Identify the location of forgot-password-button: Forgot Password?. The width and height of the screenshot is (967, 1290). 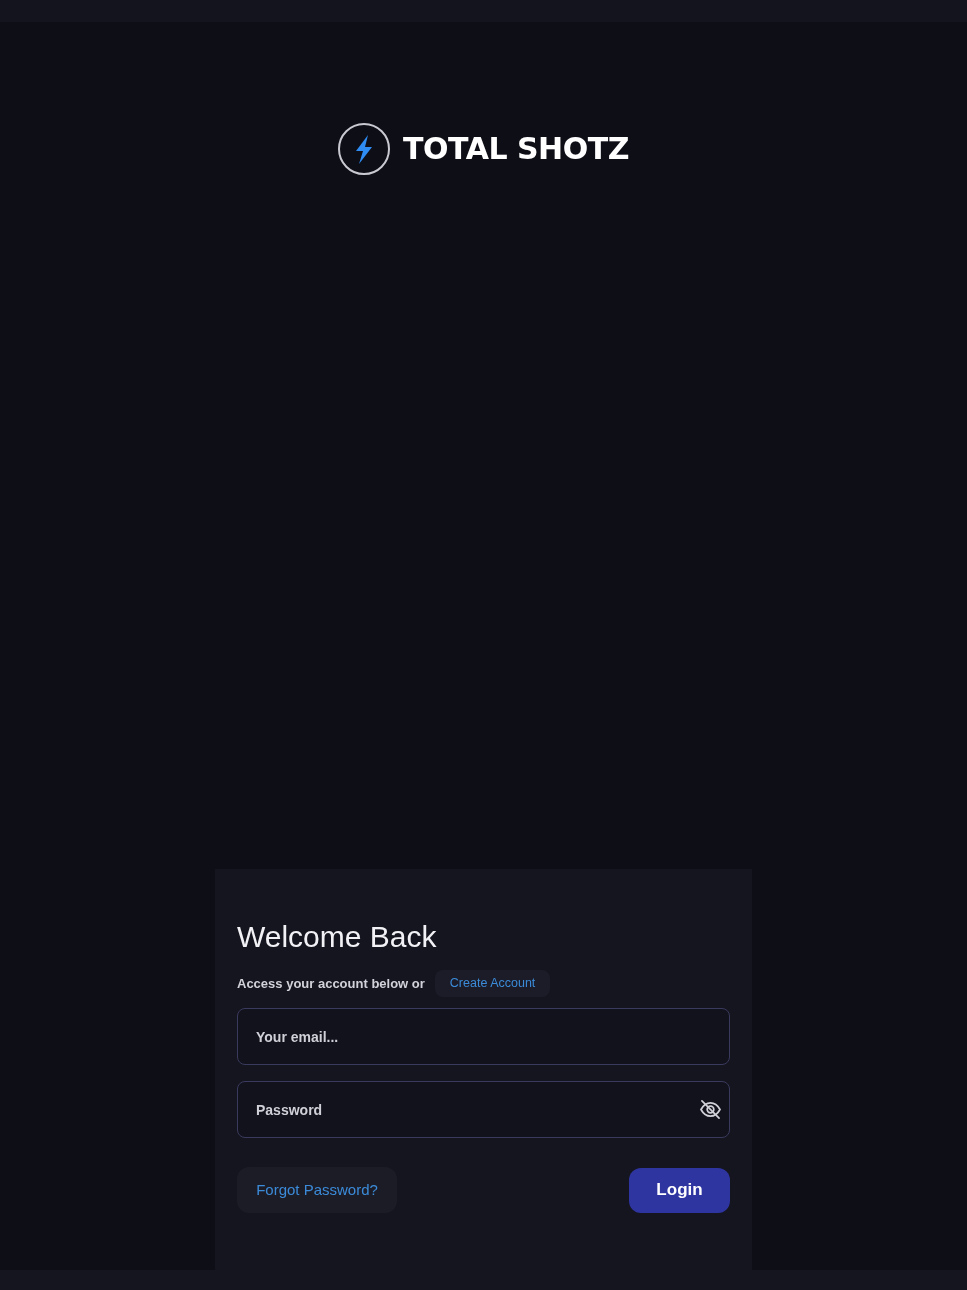
(317, 1190).